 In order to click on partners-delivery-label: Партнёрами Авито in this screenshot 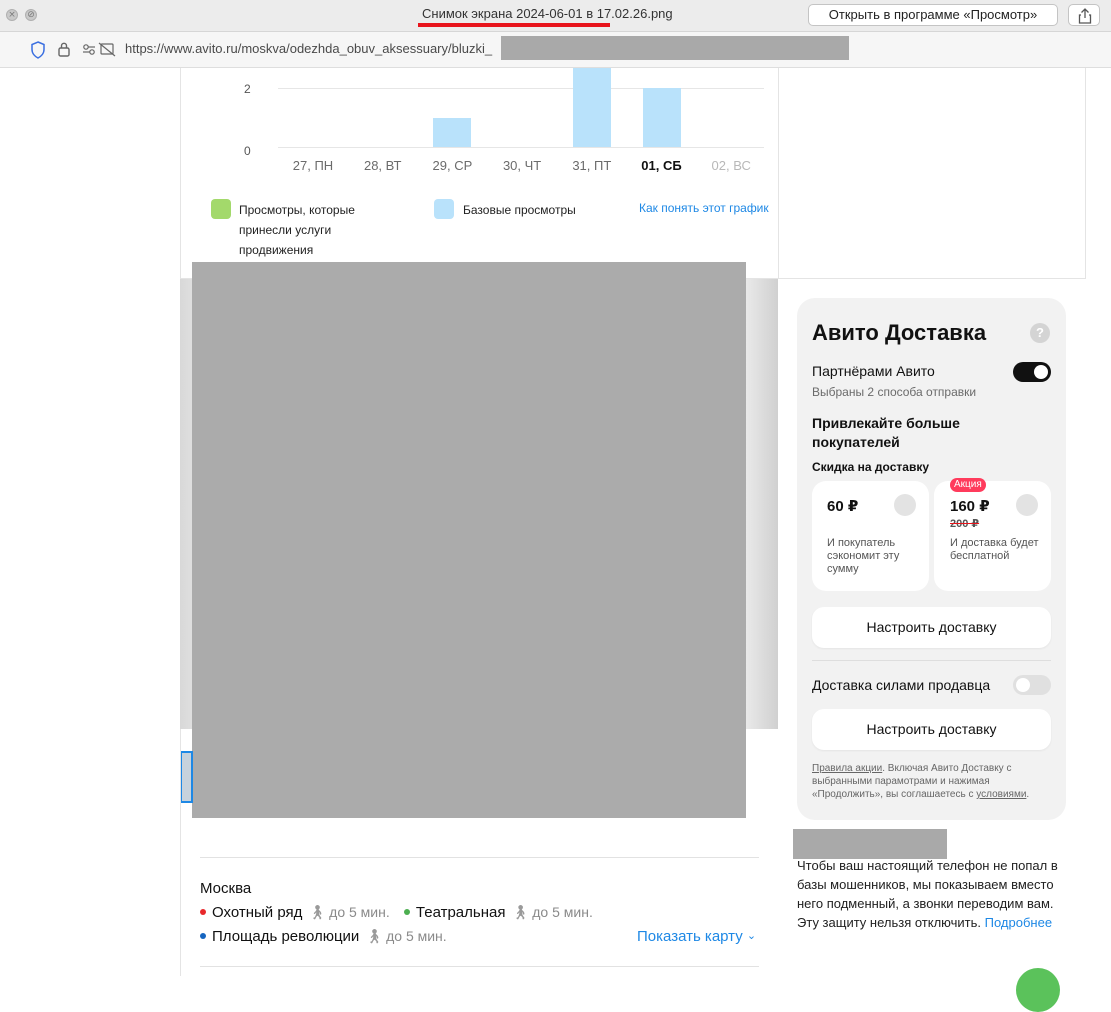, I will do `click(873, 371)`.